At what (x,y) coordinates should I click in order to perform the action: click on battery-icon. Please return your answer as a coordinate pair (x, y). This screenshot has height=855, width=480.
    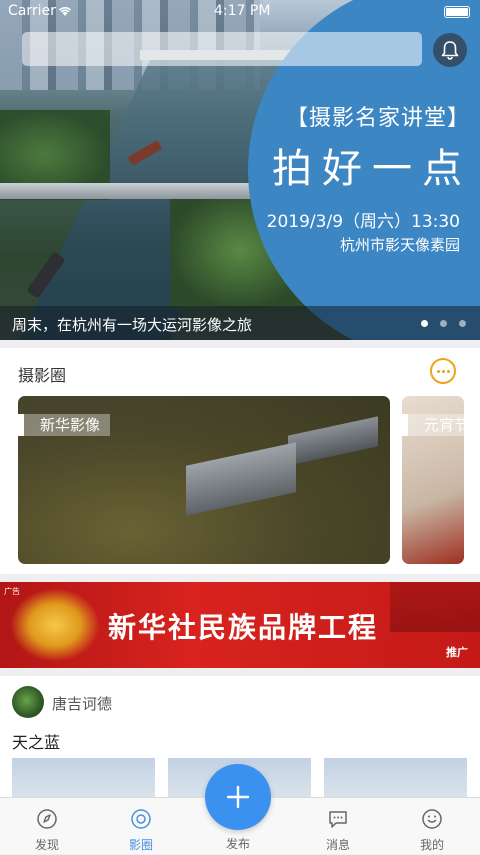
    Looking at the image, I should click on (457, 12).